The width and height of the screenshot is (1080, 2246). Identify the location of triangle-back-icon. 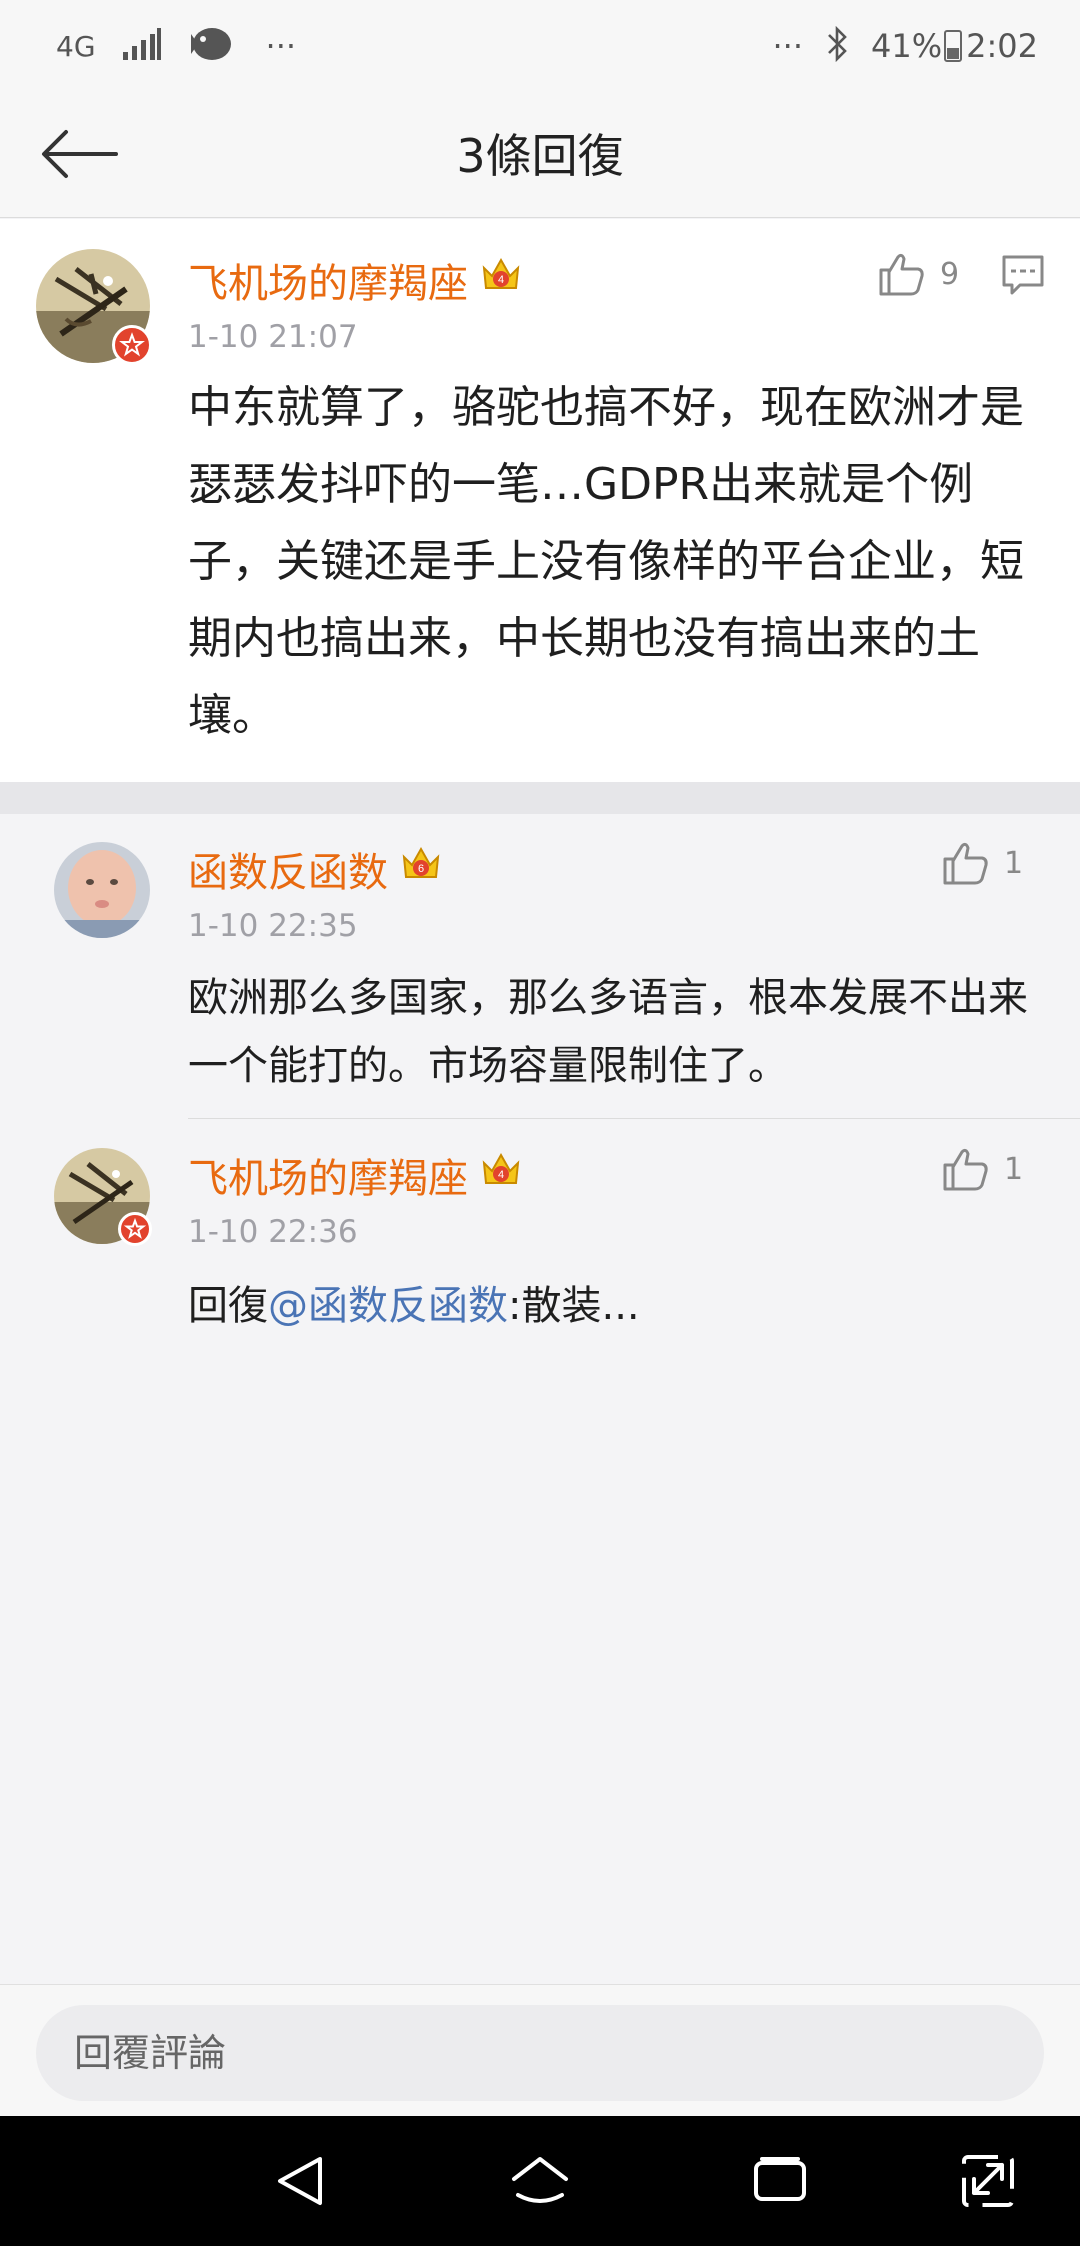
(300, 2181).